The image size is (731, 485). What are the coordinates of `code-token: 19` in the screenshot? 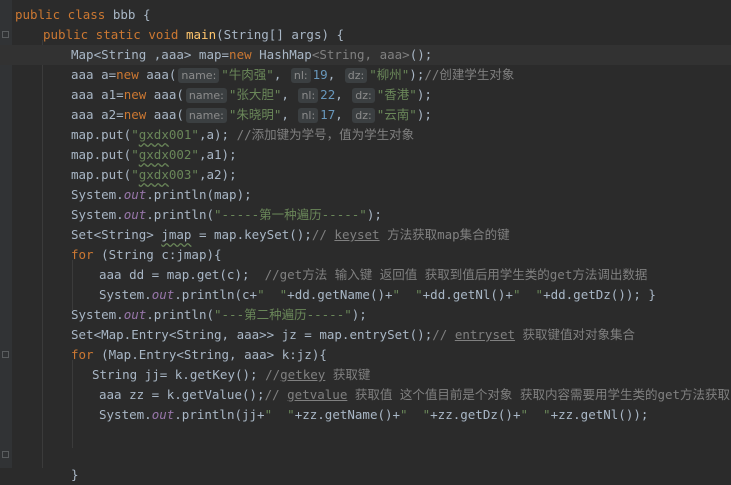 It's located at (320, 74).